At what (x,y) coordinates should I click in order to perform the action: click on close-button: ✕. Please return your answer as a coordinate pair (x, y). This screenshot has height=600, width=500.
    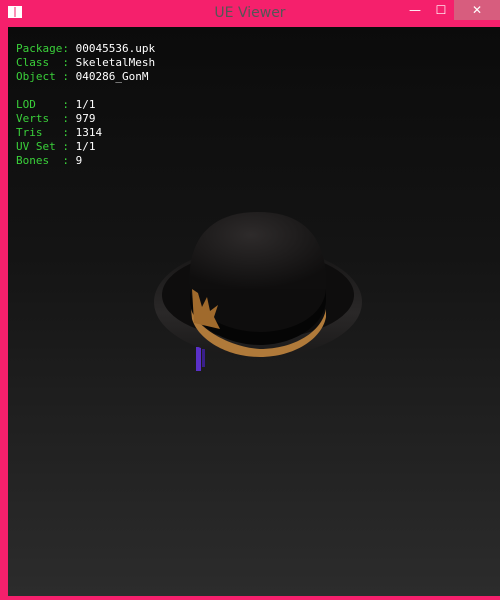
    Looking at the image, I should click on (477, 10).